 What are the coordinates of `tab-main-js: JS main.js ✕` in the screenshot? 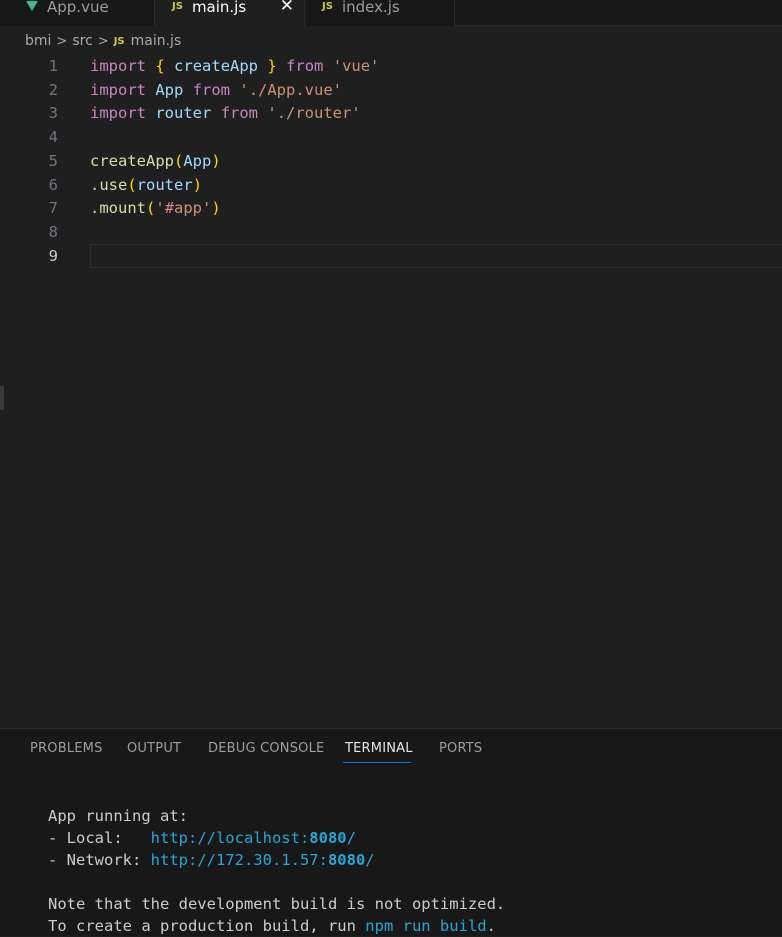 It's located at (230, 13).